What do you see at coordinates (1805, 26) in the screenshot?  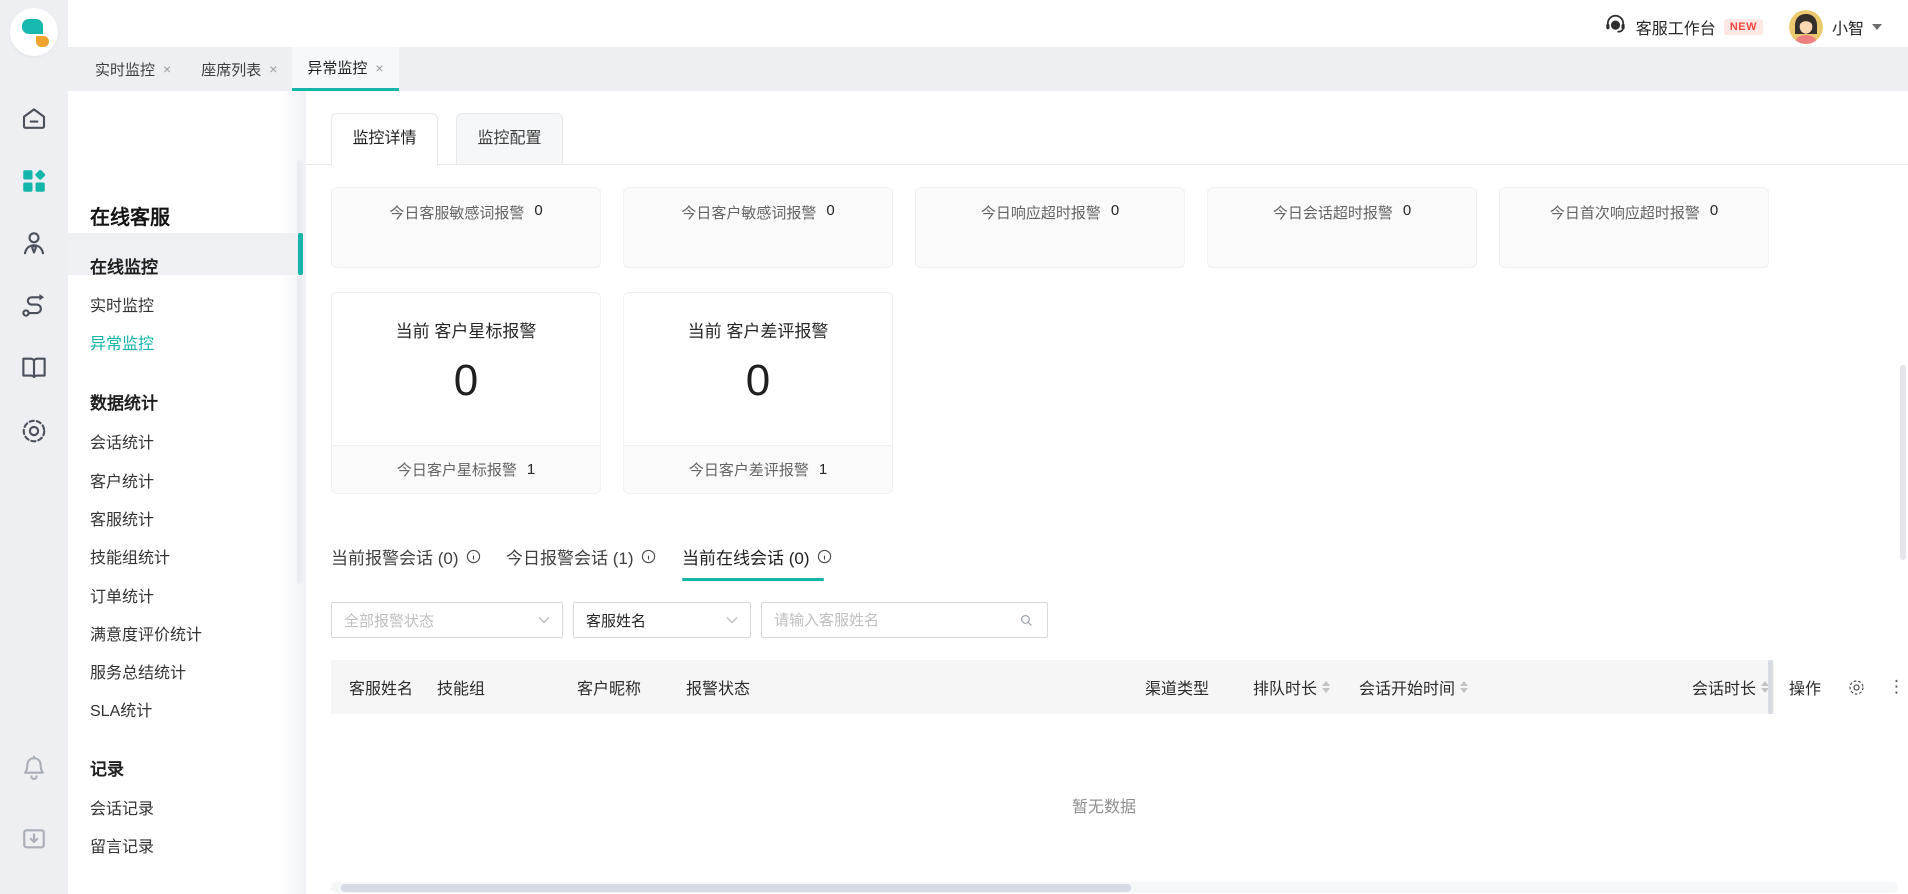 I see `user-avatar` at bounding box center [1805, 26].